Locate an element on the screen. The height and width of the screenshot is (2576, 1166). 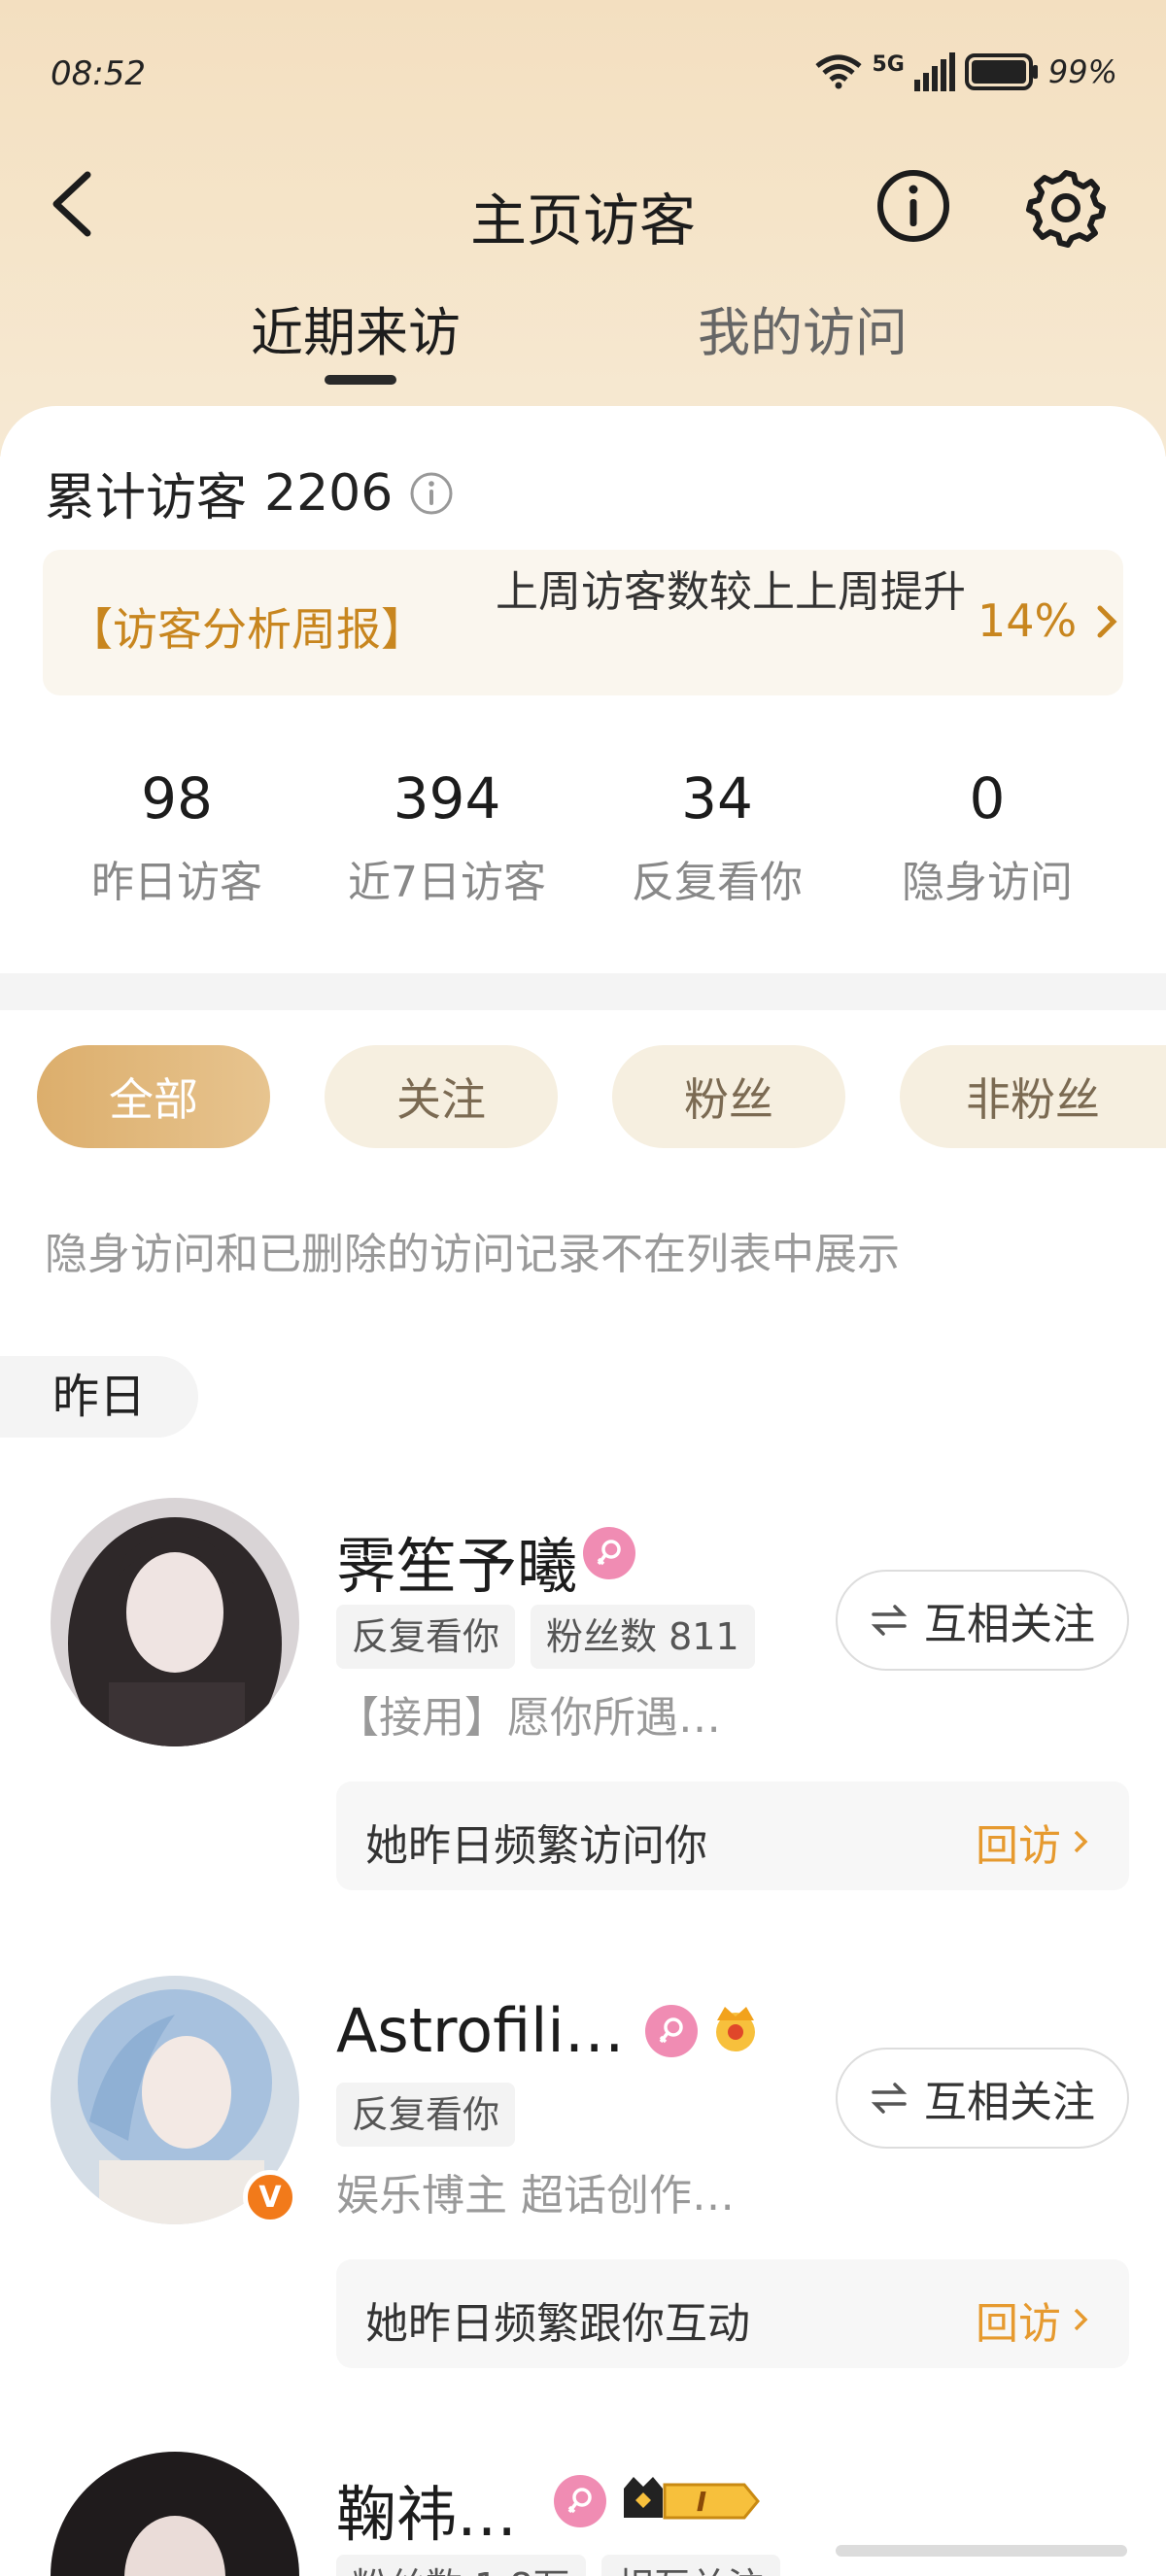
filter-non-fans: 非粉丝 is located at coordinates (1033, 1096).